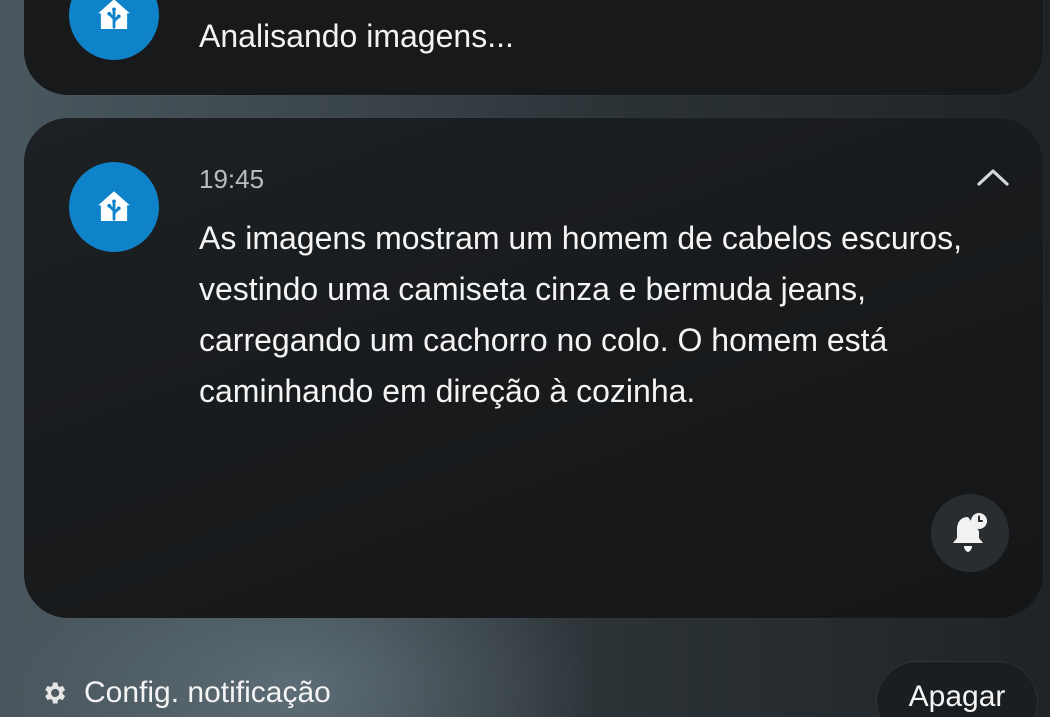  Describe the element at coordinates (232, 179) in the screenshot. I see `notification-time: 19:45` at that location.